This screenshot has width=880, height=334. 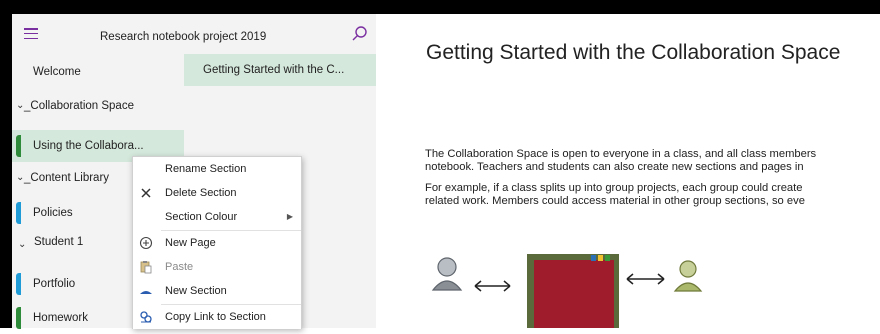 I want to click on menu-item-new-section: New Section, so click(x=217, y=291).